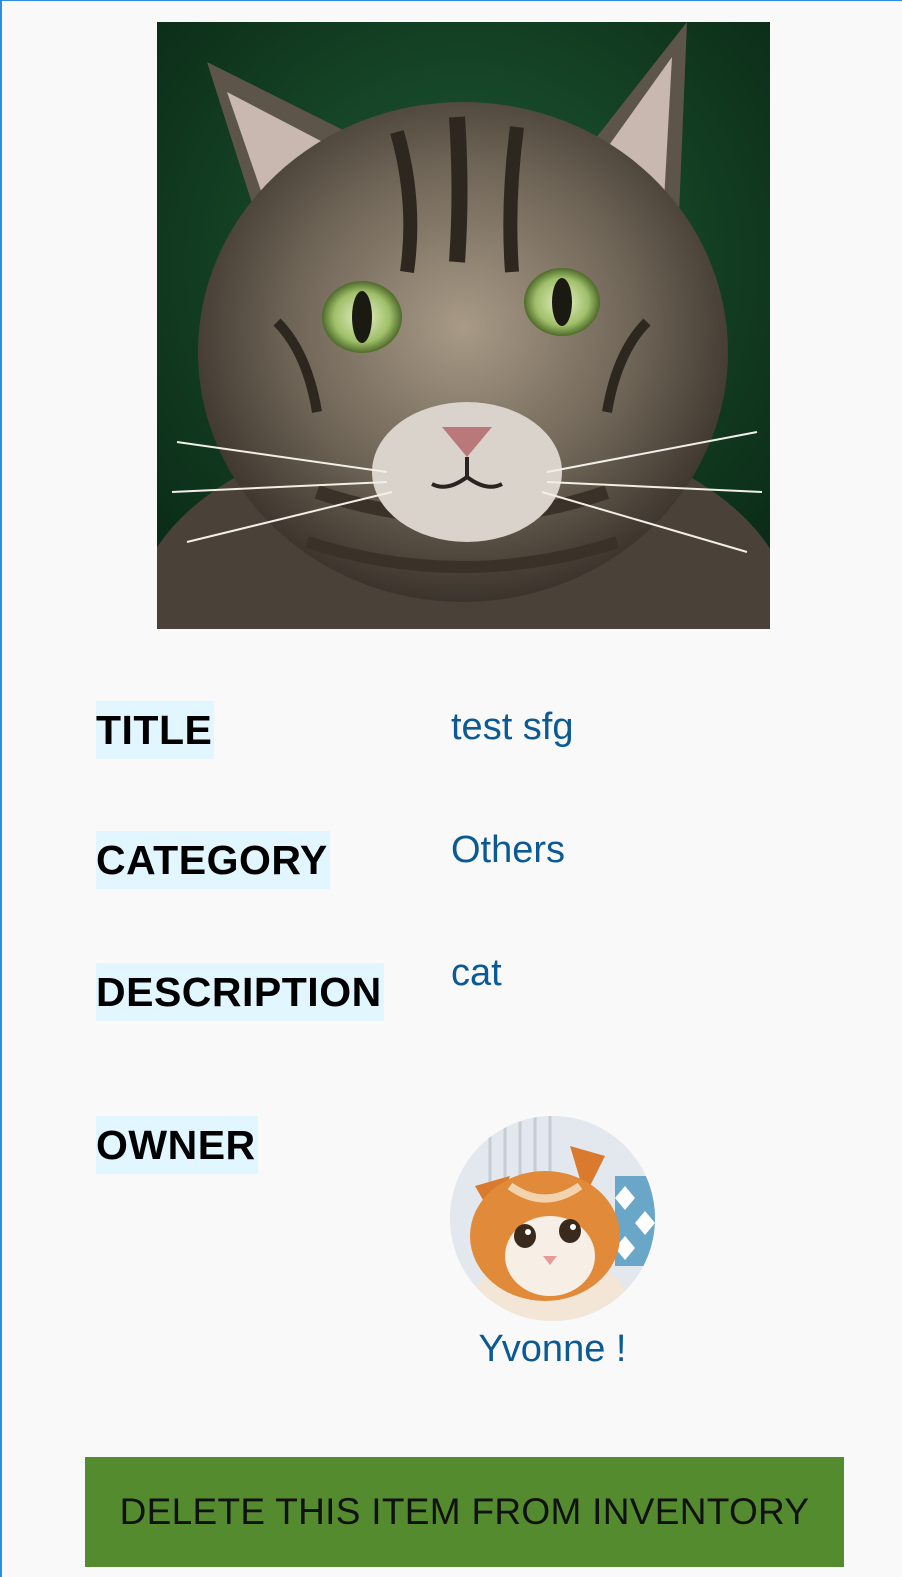 The height and width of the screenshot is (1577, 902). What do you see at coordinates (155, 730) in the screenshot?
I see `title-label: TITLE` at bounding box center [155, 730].